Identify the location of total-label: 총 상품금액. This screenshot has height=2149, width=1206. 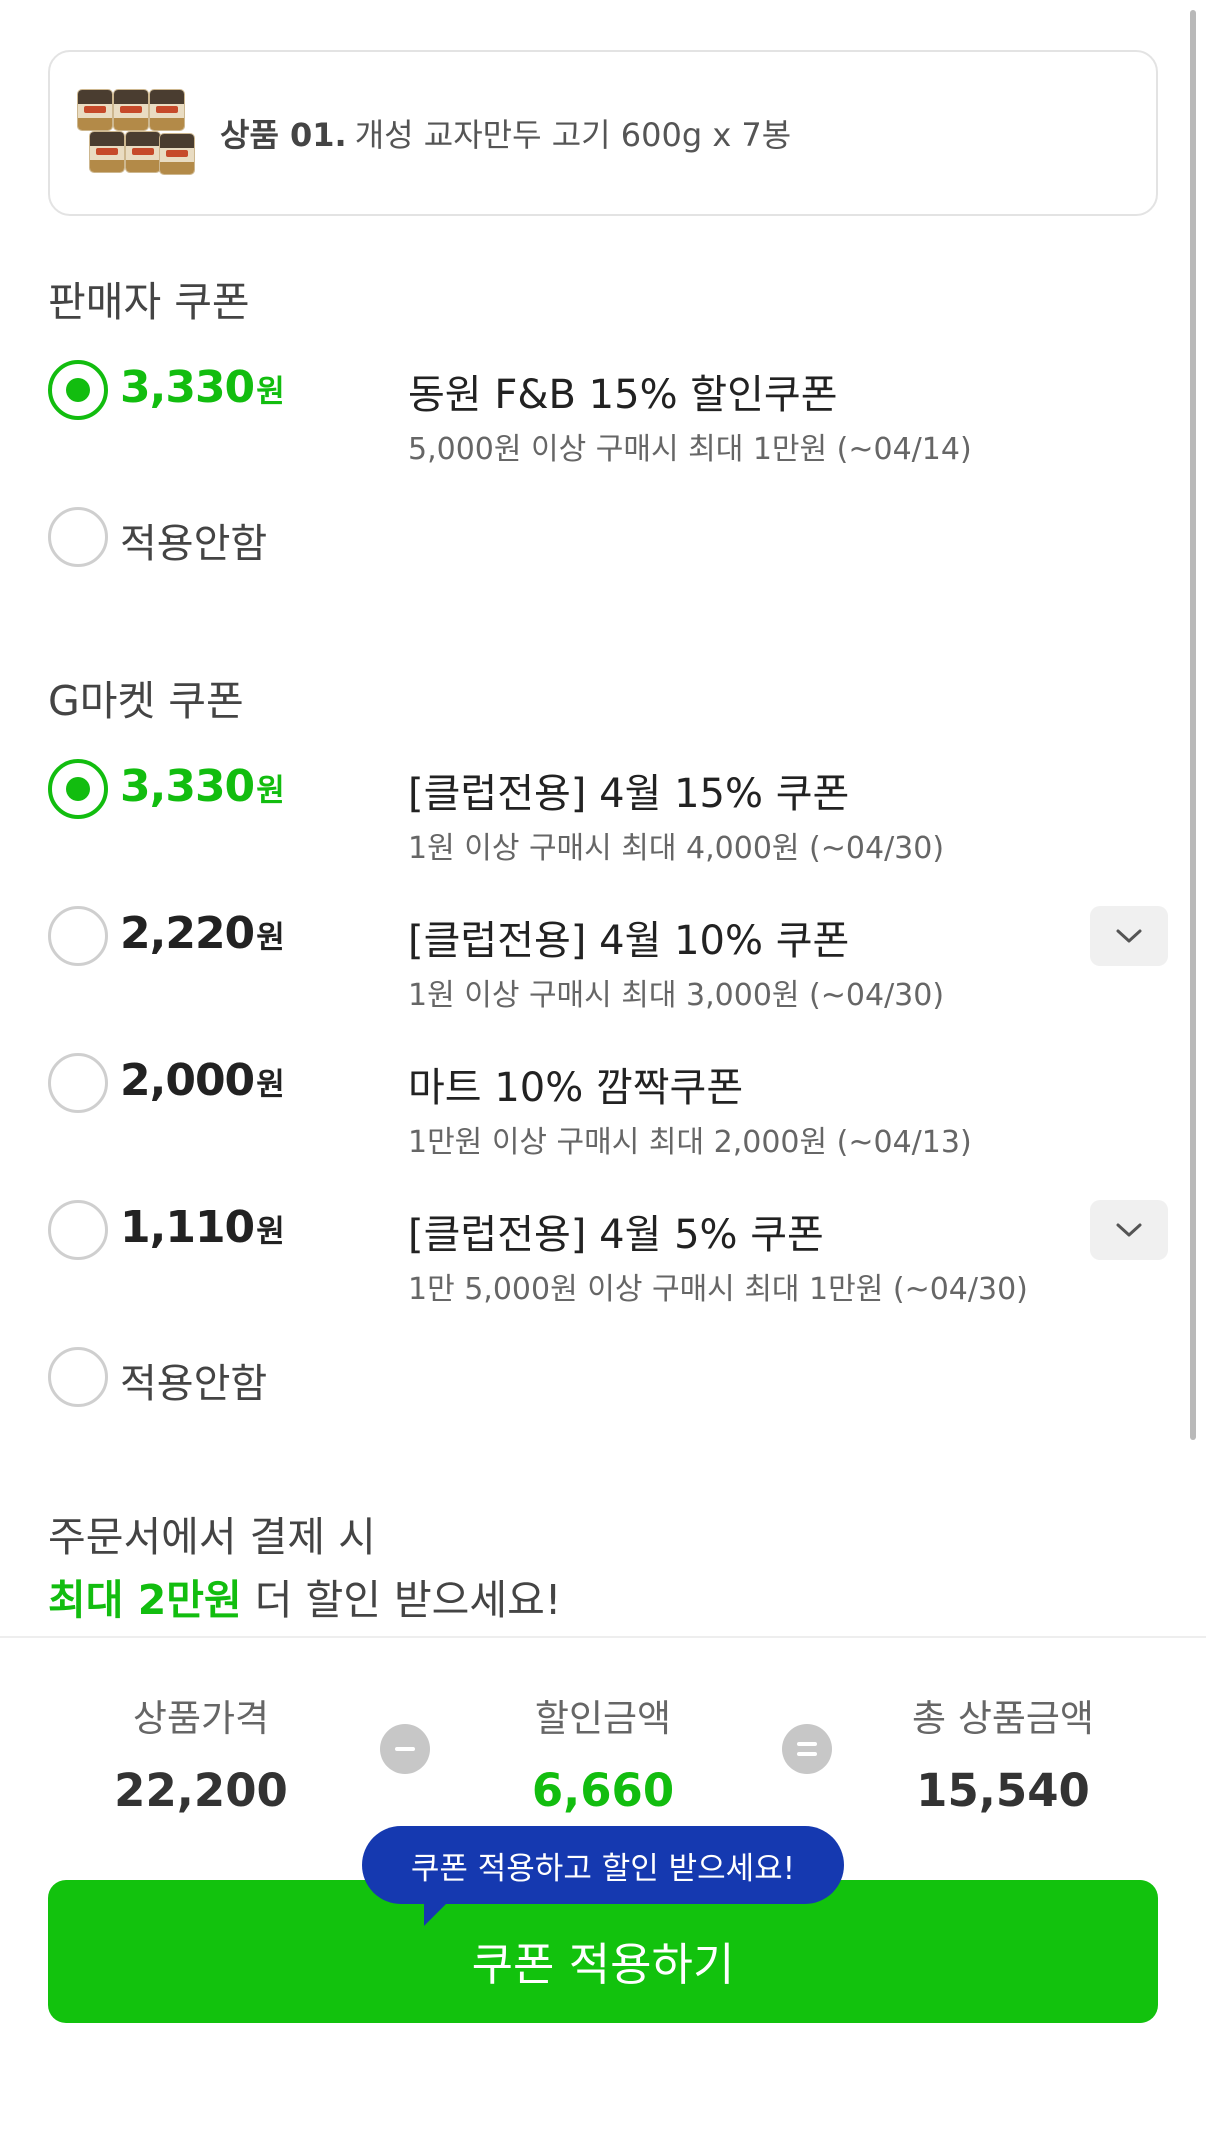
(1003, 1718).